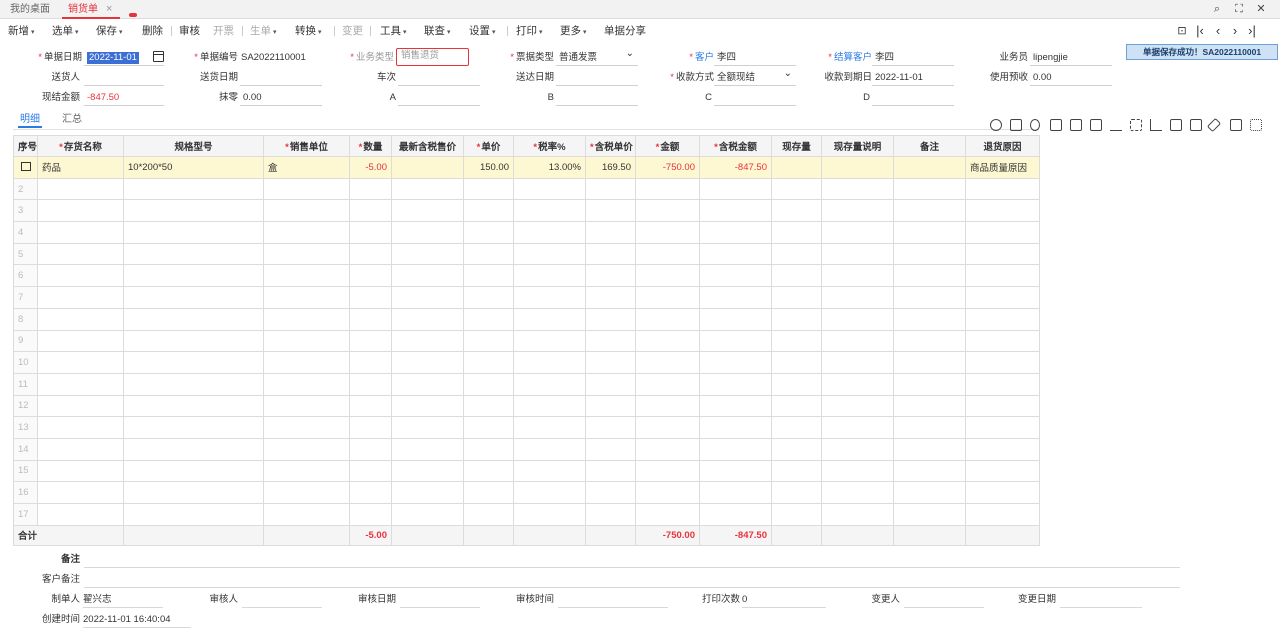  I want to click on first-record-icon: |‹, so click(1200, 31).